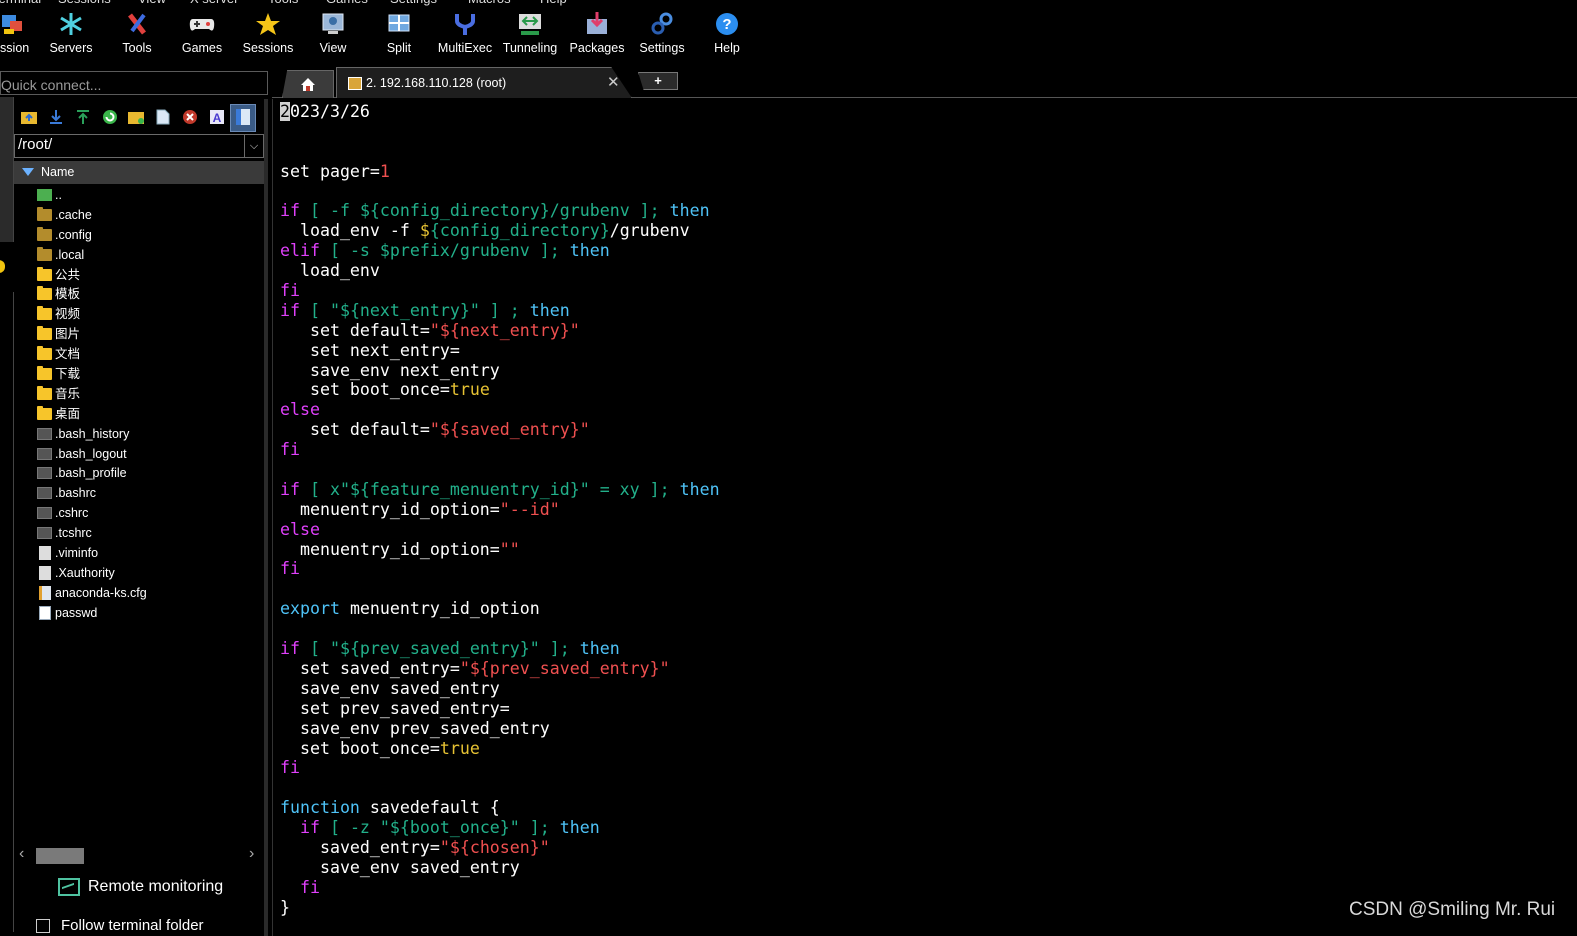 The image size is (1577, 936). Describe the element at coordinates (370, 668) in the screenshot. I see `code-token: set saved_entry=` at that location.